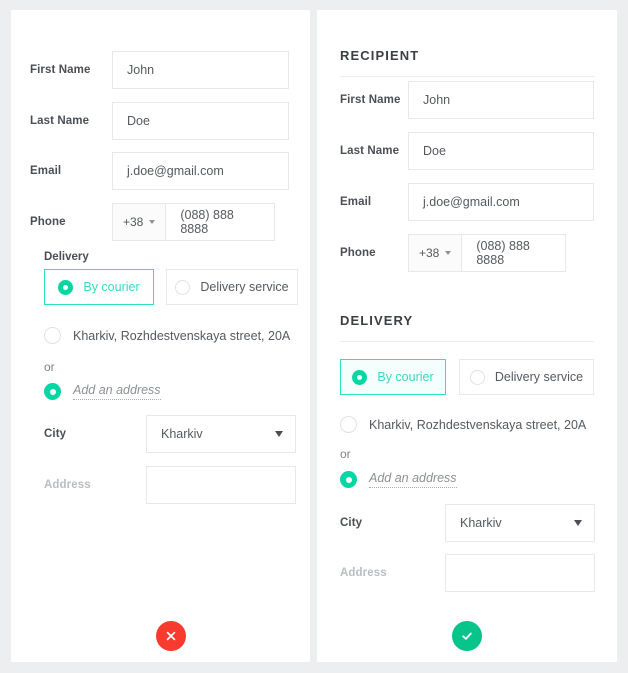 This screenshot has width=628, height=673. I want to click on check-icon, so click(467, 636).